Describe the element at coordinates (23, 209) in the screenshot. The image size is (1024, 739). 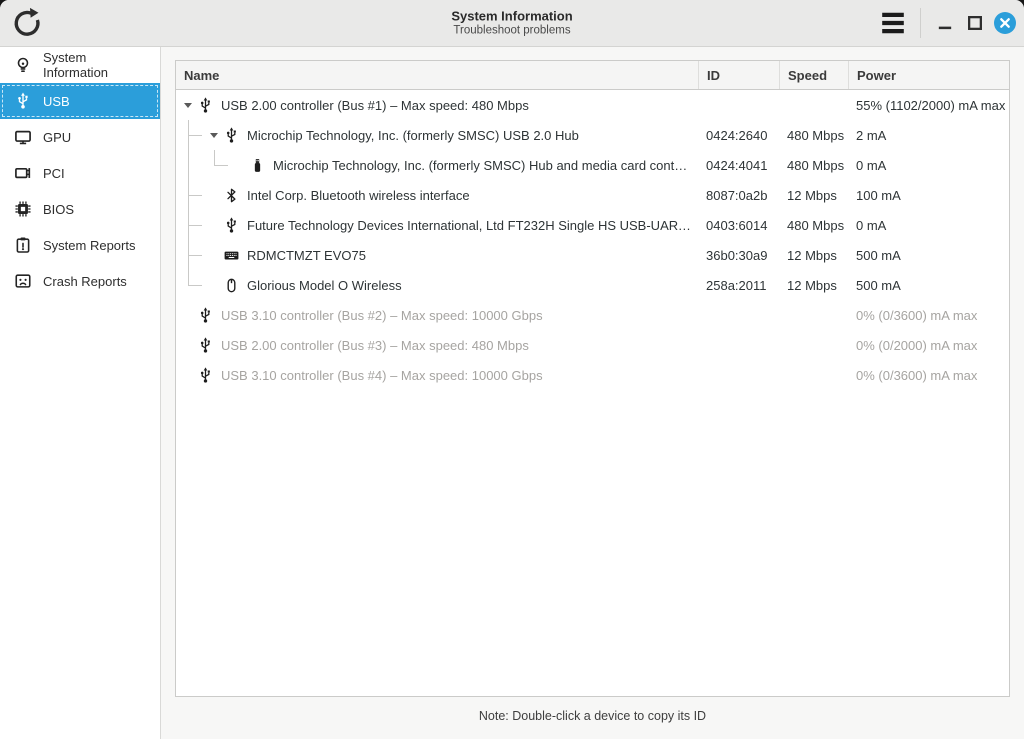
I see `chip-icon` at that location.